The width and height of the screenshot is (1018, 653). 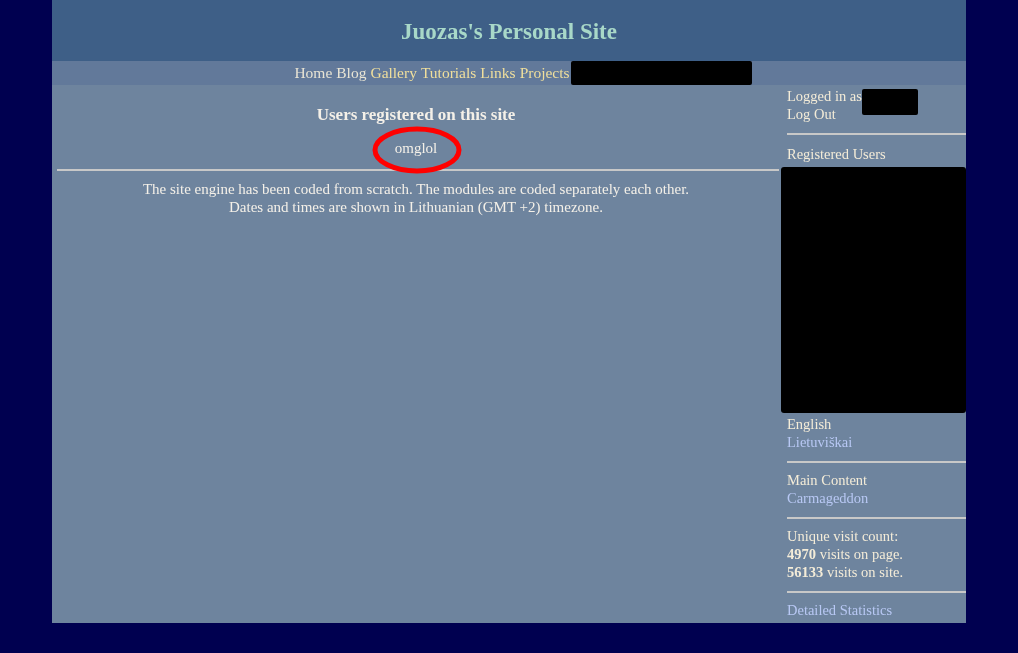 I want to click on logout-link: Log Out, so click(x=876, y=114).